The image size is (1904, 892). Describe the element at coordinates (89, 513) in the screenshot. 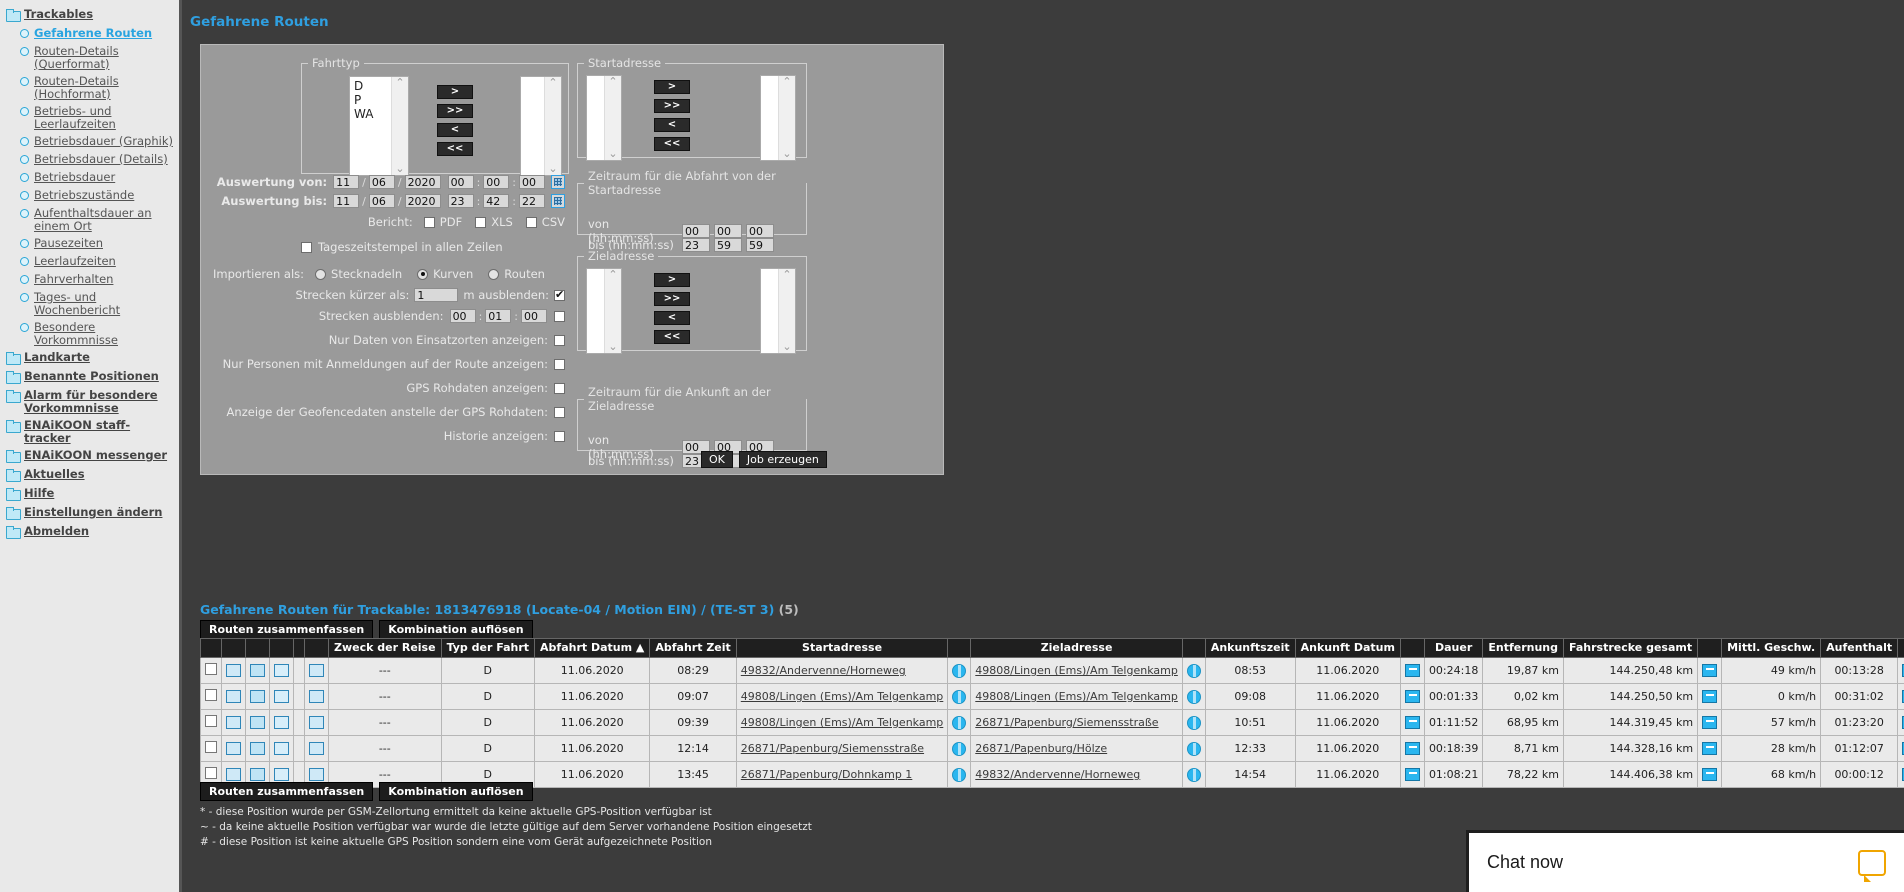

I see `sidebar-item-einstellungen-ndern: Einstellungen ändern` at that location.